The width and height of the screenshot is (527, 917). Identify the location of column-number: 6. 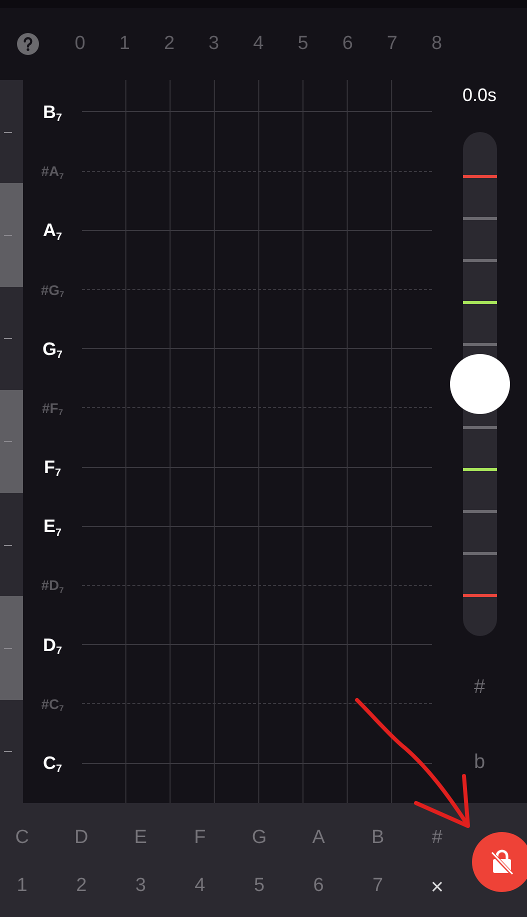
(347, 44).